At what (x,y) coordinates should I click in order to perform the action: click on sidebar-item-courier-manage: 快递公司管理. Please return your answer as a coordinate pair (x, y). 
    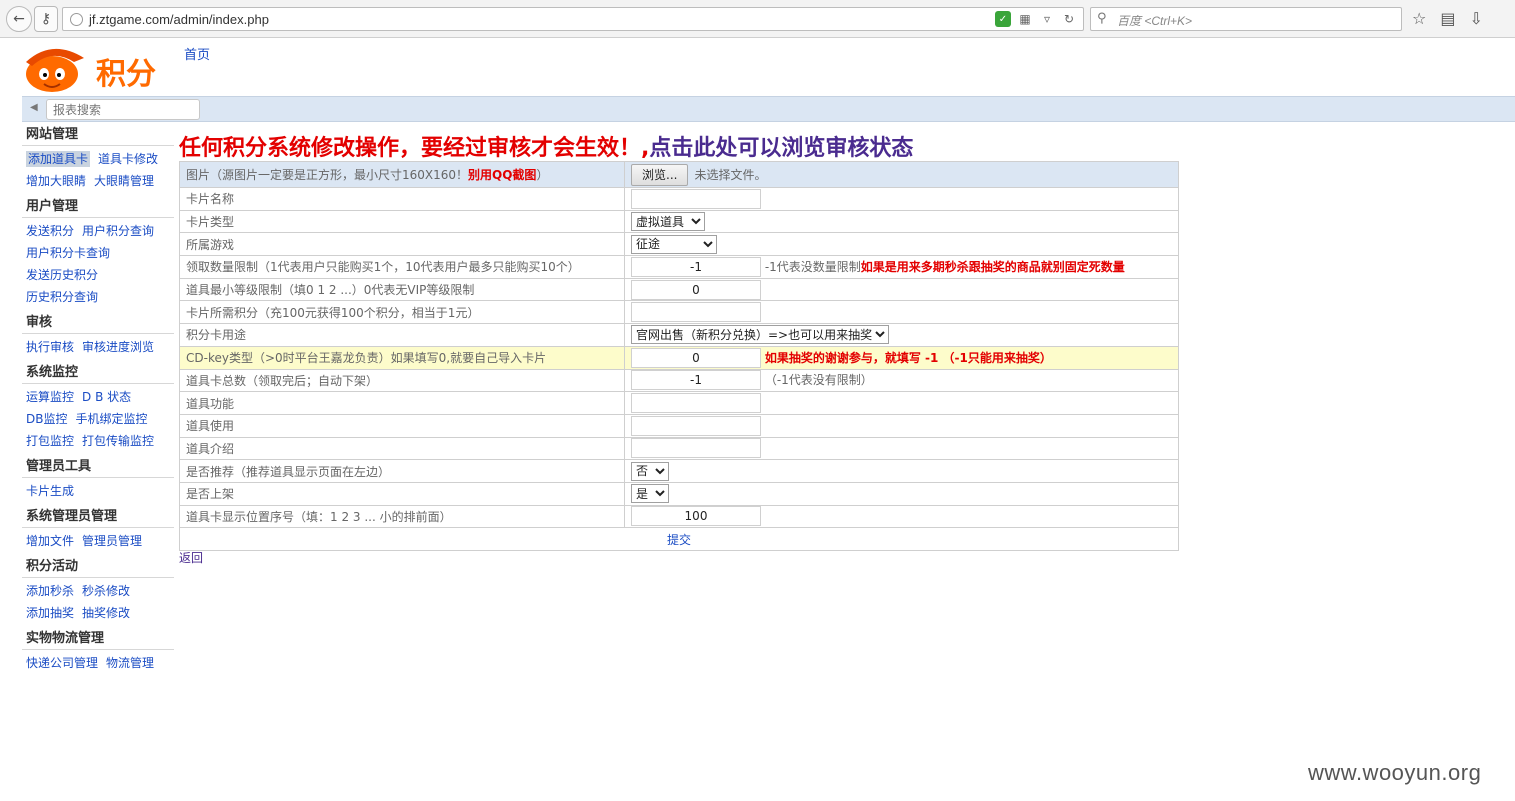
    Looking at the image, I should click on (62, 663).